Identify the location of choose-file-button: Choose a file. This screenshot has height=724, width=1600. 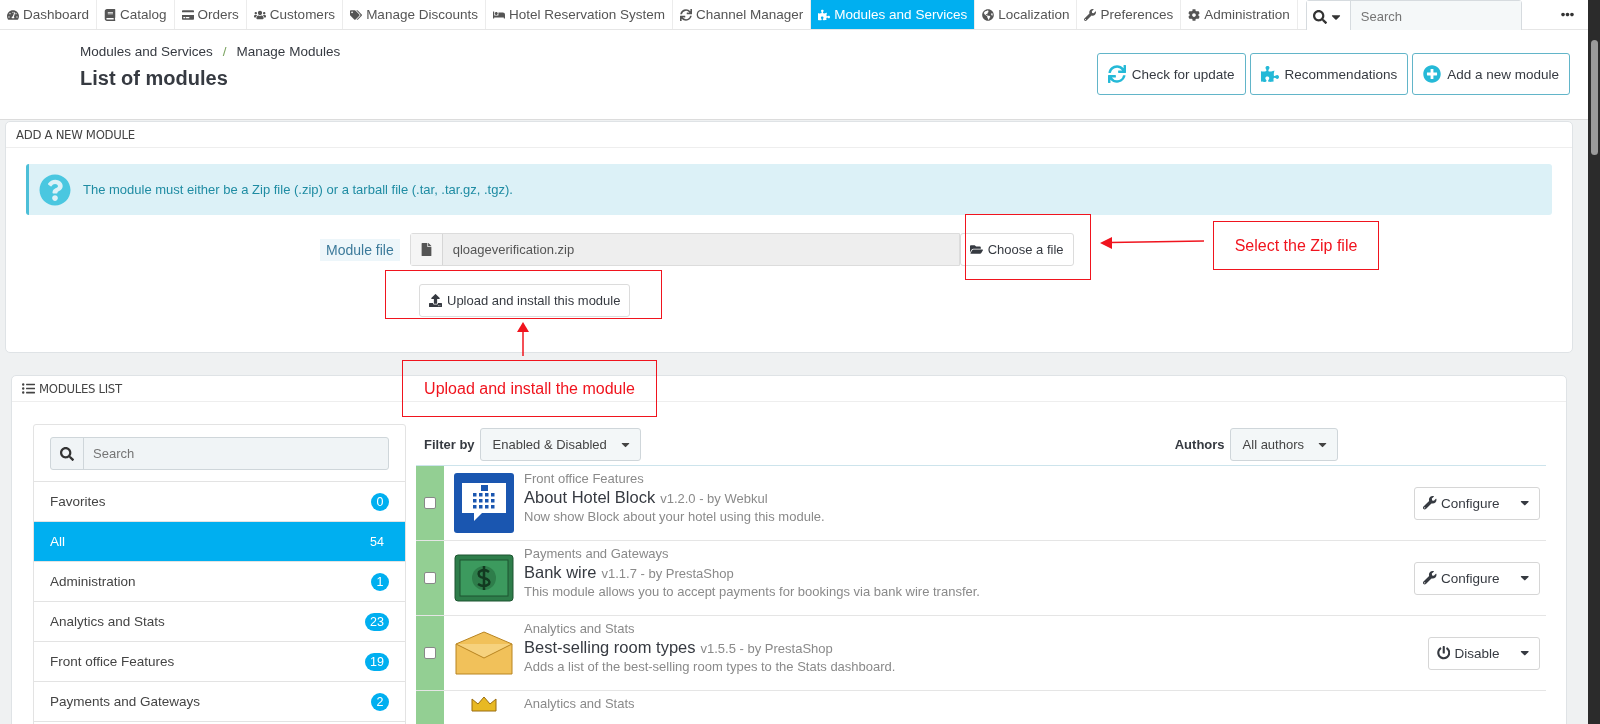
(1016, 249).